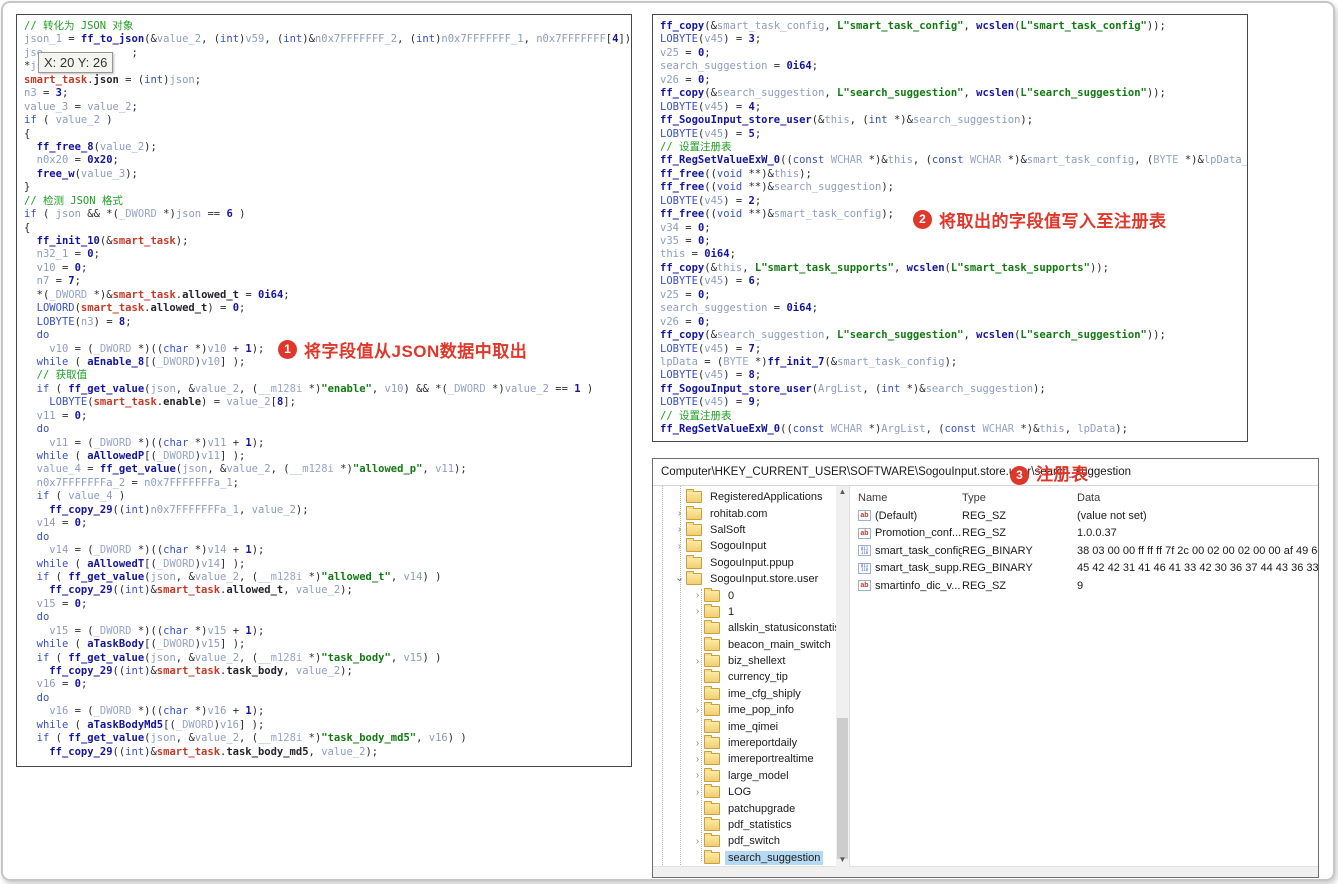  What do you see at coordinates (827, 214) in the screenshot?
I see `code-token: smart_task_config` at bounding box center [827, 214].